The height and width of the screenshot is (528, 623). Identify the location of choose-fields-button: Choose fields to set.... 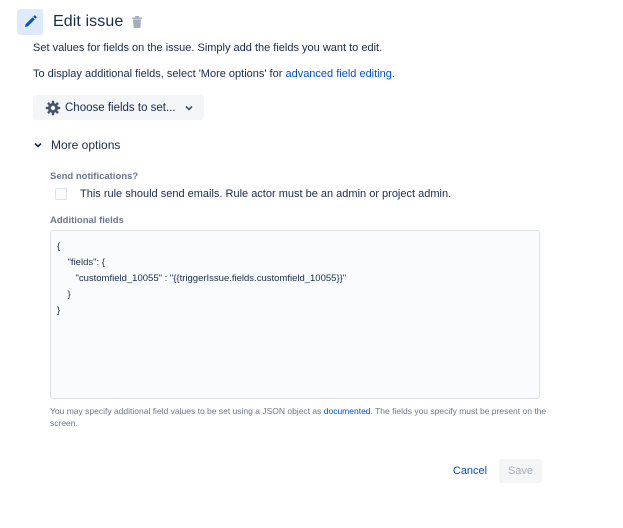
(118, 107).